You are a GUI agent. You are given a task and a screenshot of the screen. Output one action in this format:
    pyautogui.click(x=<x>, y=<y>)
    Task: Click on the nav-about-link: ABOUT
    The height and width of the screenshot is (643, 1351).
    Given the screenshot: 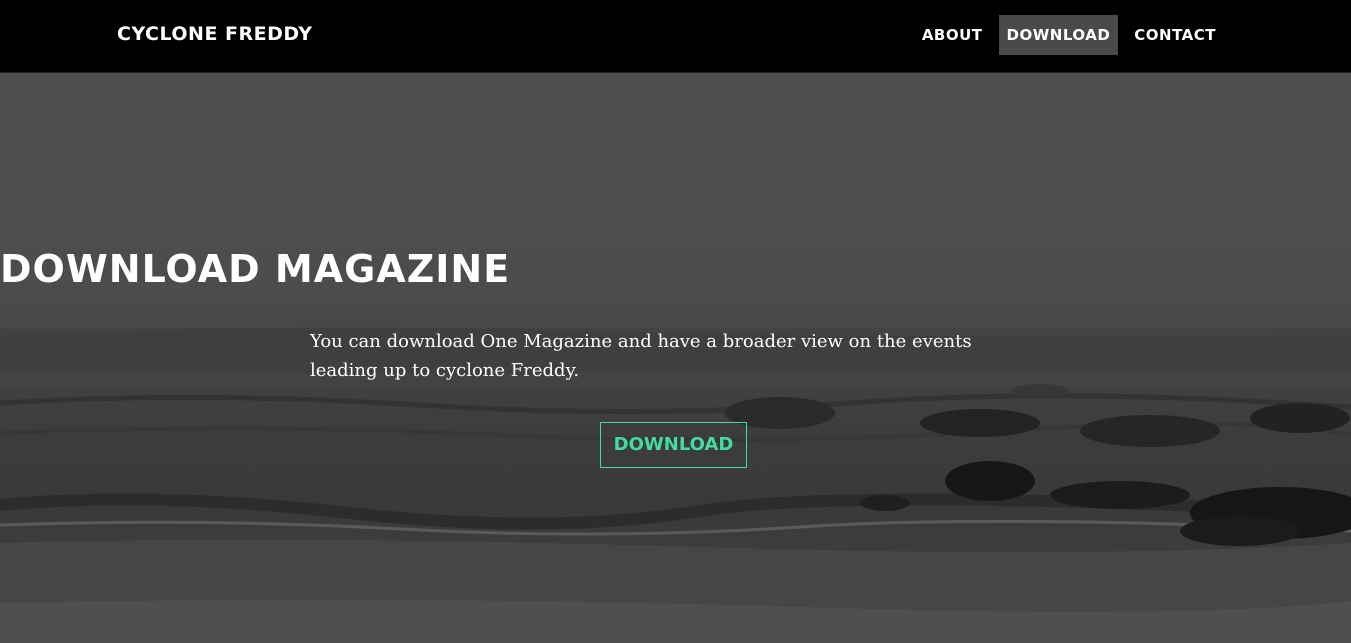 What is the action you would take?
    pyautogui.click(x=952, y=35)
    